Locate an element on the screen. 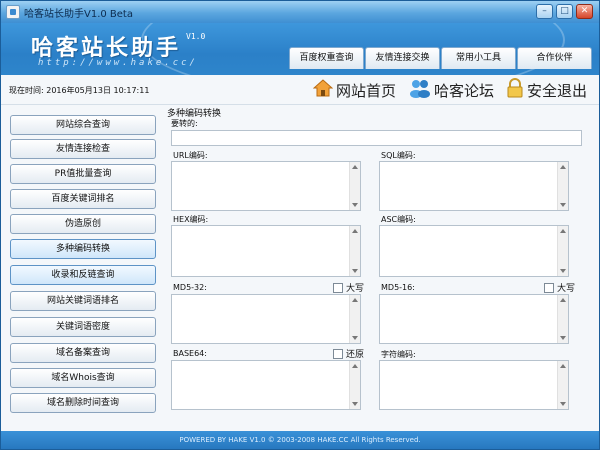 The height and width of the screenshot is (450, 600). md5-16-output is located at coordinates (474, 319).